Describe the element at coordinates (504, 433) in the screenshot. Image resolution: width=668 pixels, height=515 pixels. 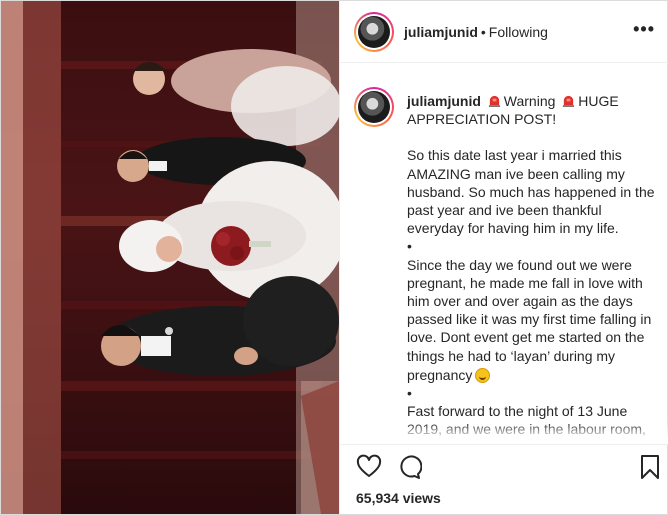
I see `caption-fade` at that location.